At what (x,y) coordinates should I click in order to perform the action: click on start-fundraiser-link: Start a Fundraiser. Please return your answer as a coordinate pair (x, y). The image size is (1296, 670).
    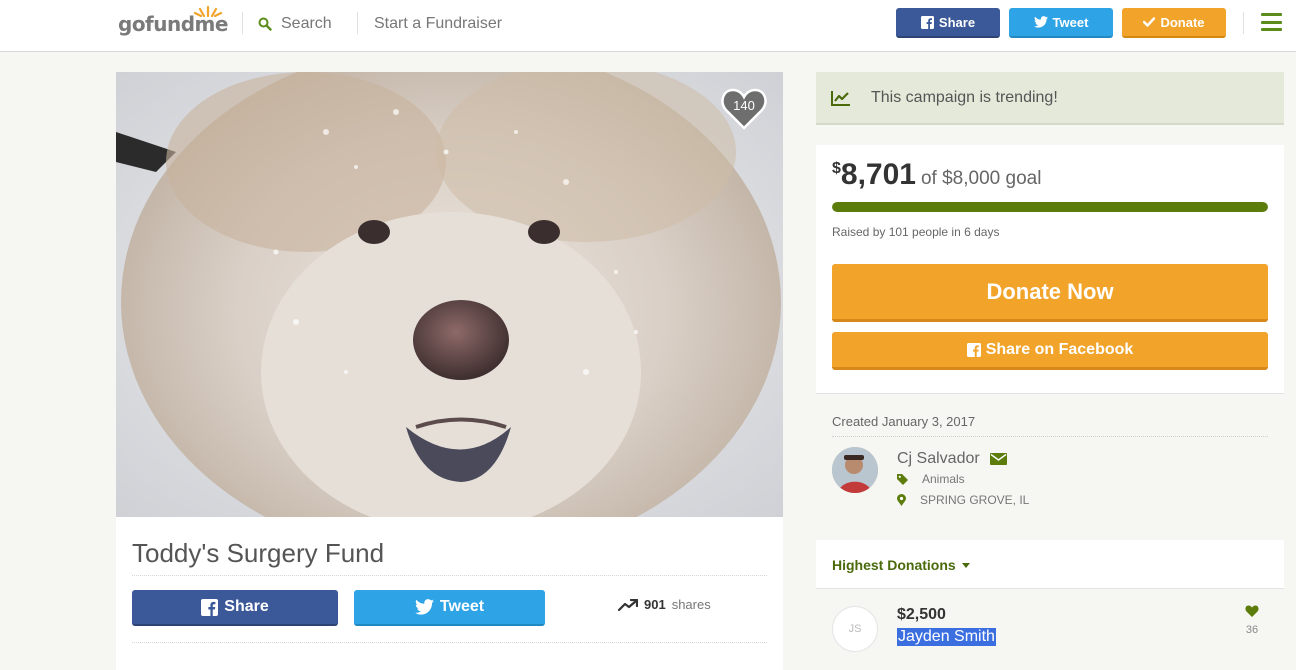
    Looking at the image, I should click on (438, 24).